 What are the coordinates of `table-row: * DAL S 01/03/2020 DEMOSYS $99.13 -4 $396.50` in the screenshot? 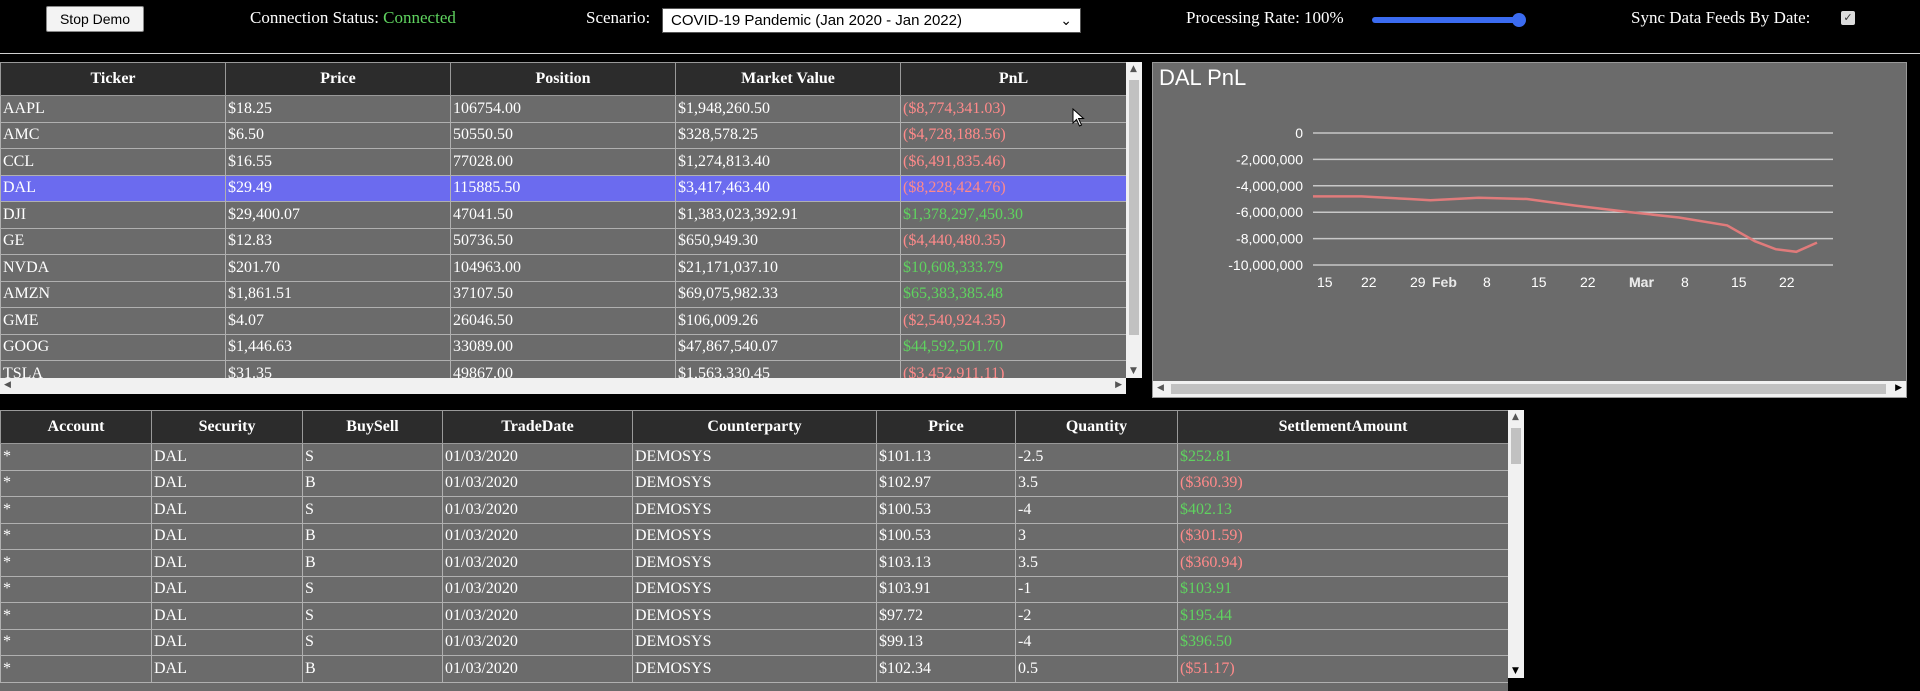 It's located at (754, 642).